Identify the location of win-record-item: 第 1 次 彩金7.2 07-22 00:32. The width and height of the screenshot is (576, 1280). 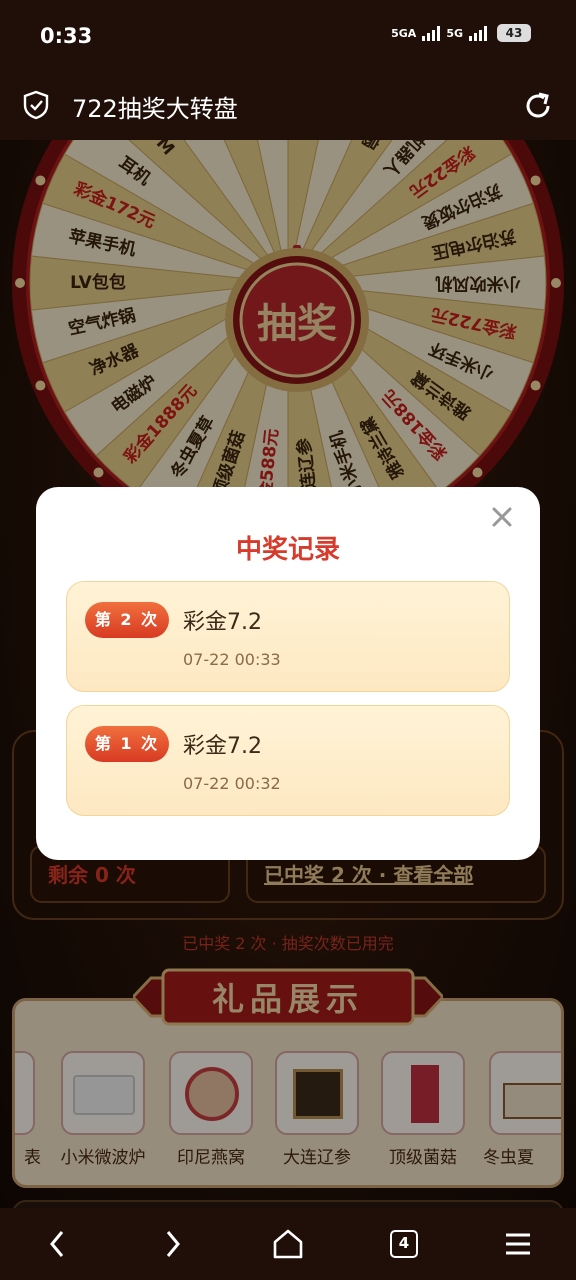
(288, 760).